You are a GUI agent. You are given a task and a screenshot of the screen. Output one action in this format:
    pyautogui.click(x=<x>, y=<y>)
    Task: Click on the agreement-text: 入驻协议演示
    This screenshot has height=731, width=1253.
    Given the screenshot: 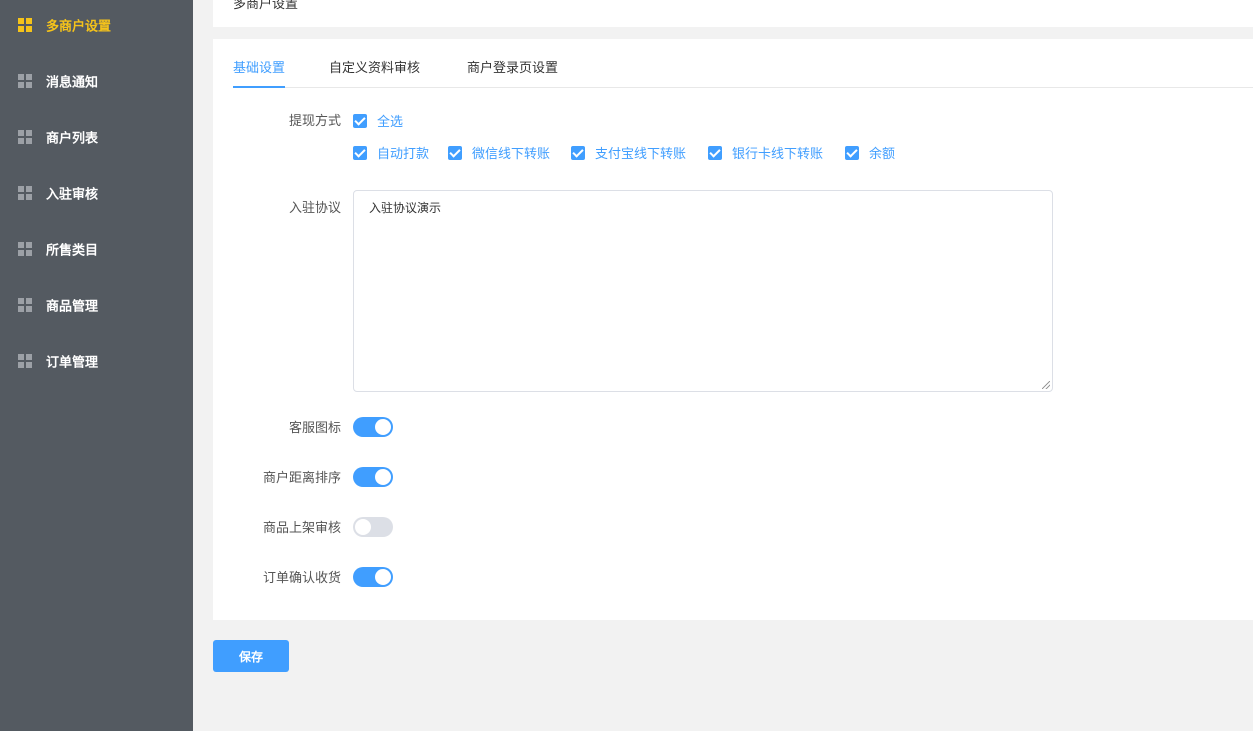 What is the action you would take?
    pyautogui.click(x=405, y=208)
    